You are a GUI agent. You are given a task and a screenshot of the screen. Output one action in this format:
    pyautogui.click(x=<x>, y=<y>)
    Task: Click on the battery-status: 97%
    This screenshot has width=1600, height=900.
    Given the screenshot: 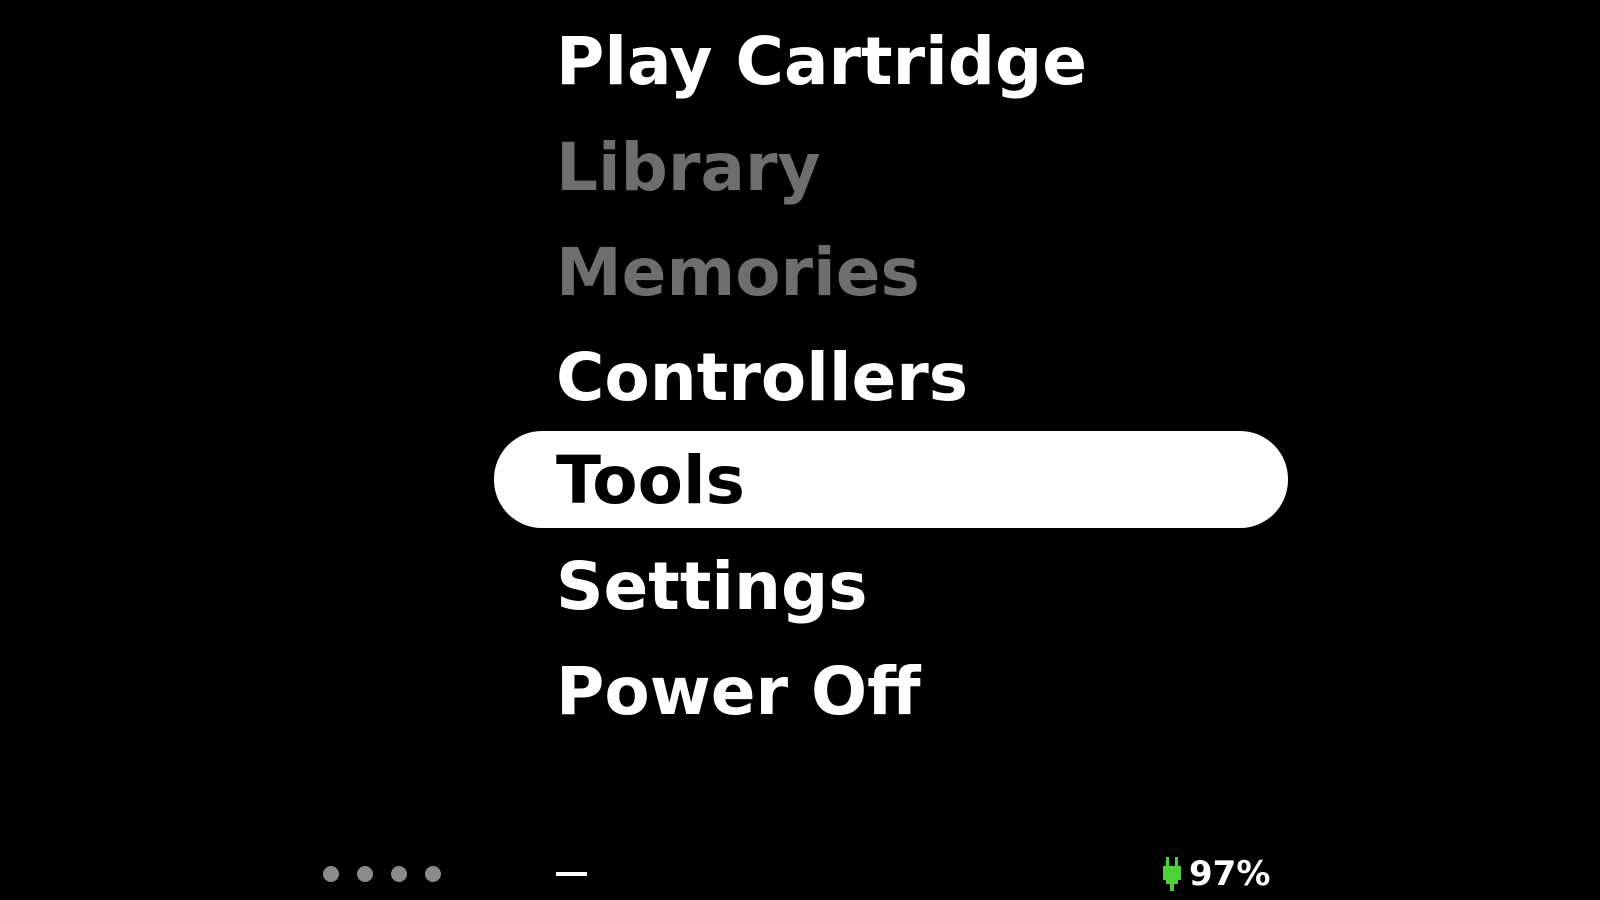 What is the action you would take?
    pyautogui.click(x=1216, y=874)
    